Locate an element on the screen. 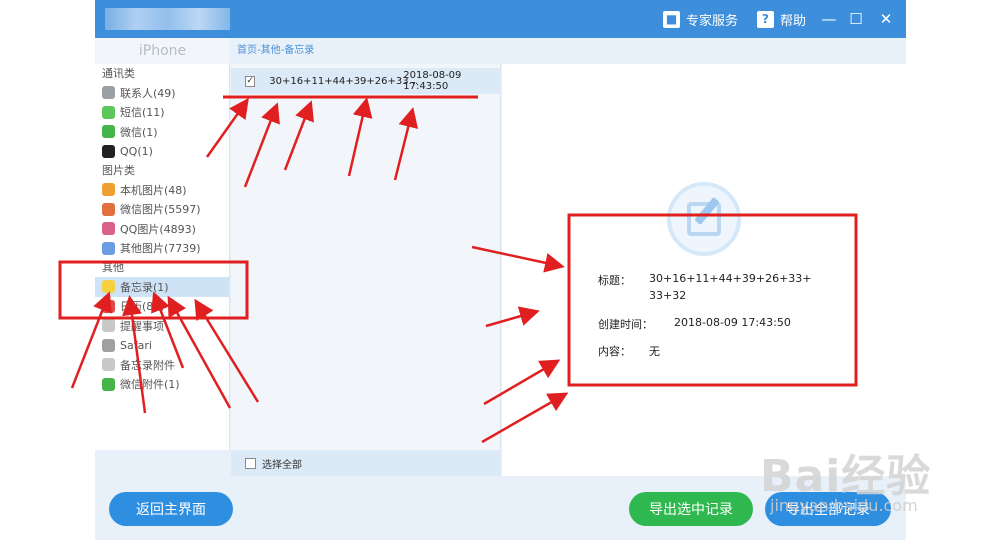 This screenshot has width=1000, height=540. export-selected-button: 导出选中记录 is located at coordinates (691, 509).